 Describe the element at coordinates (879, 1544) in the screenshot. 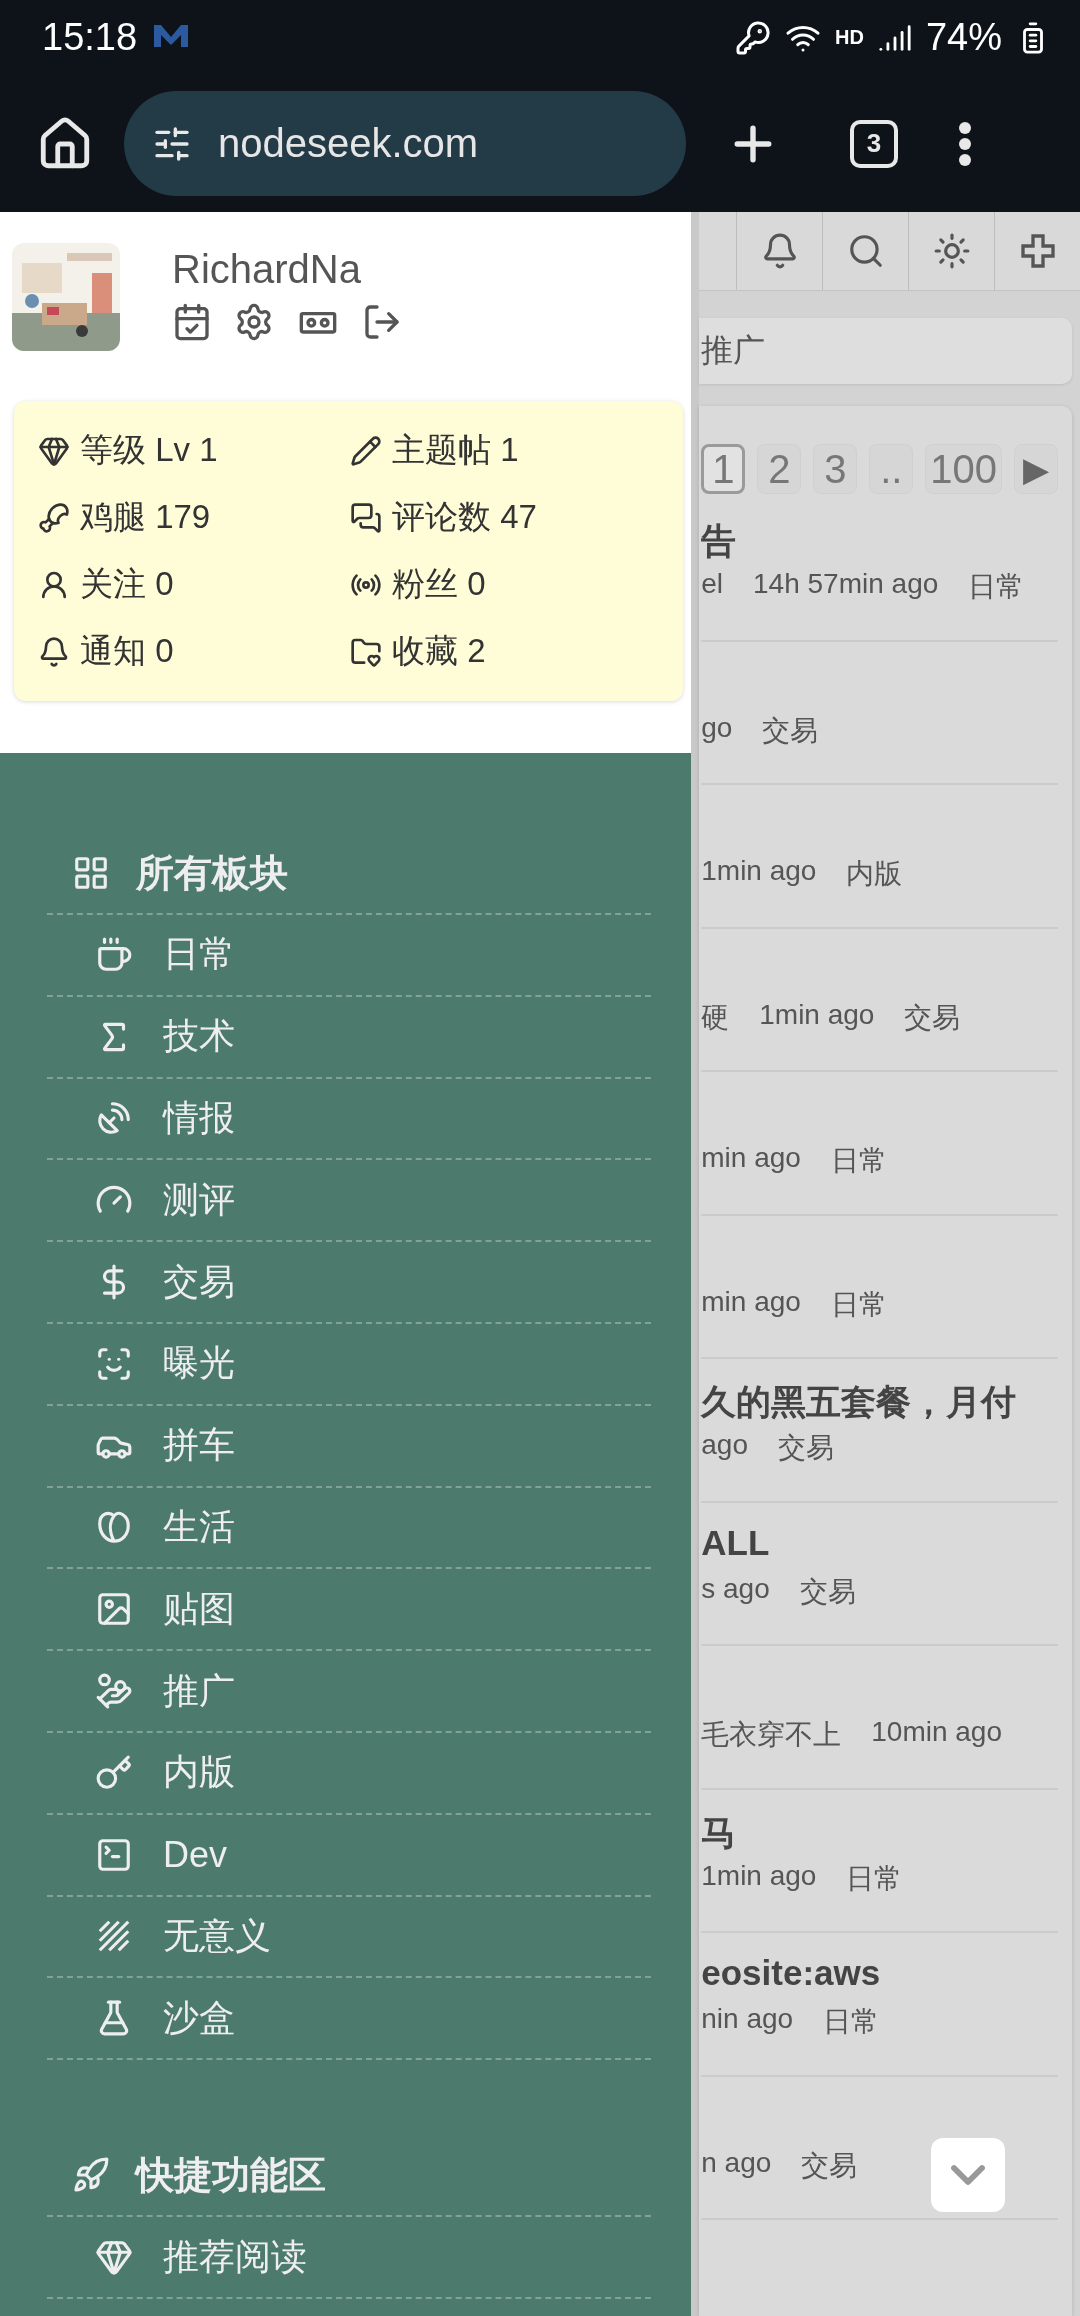

I see `post-title: ALL` at that location.